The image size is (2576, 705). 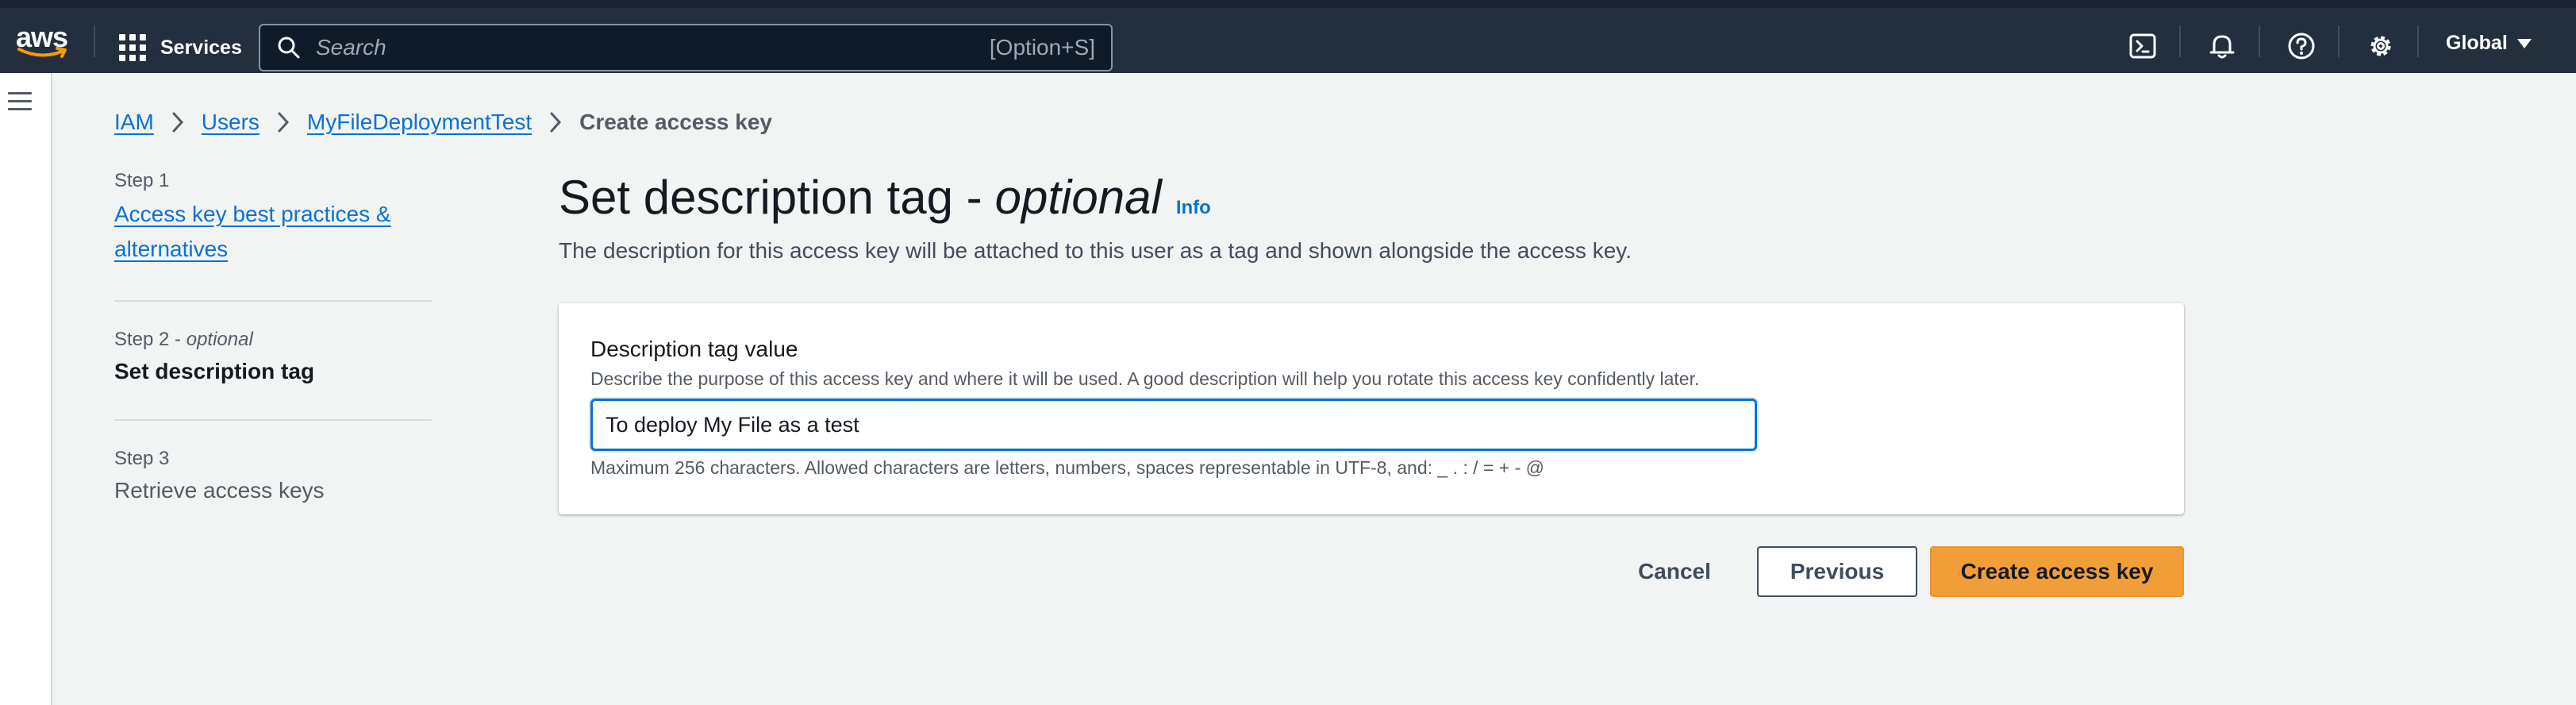 What do you see at coordinates (1173, 425) in the screenshot?
I see `description-tag-input` at bounding box center [1173, 425].